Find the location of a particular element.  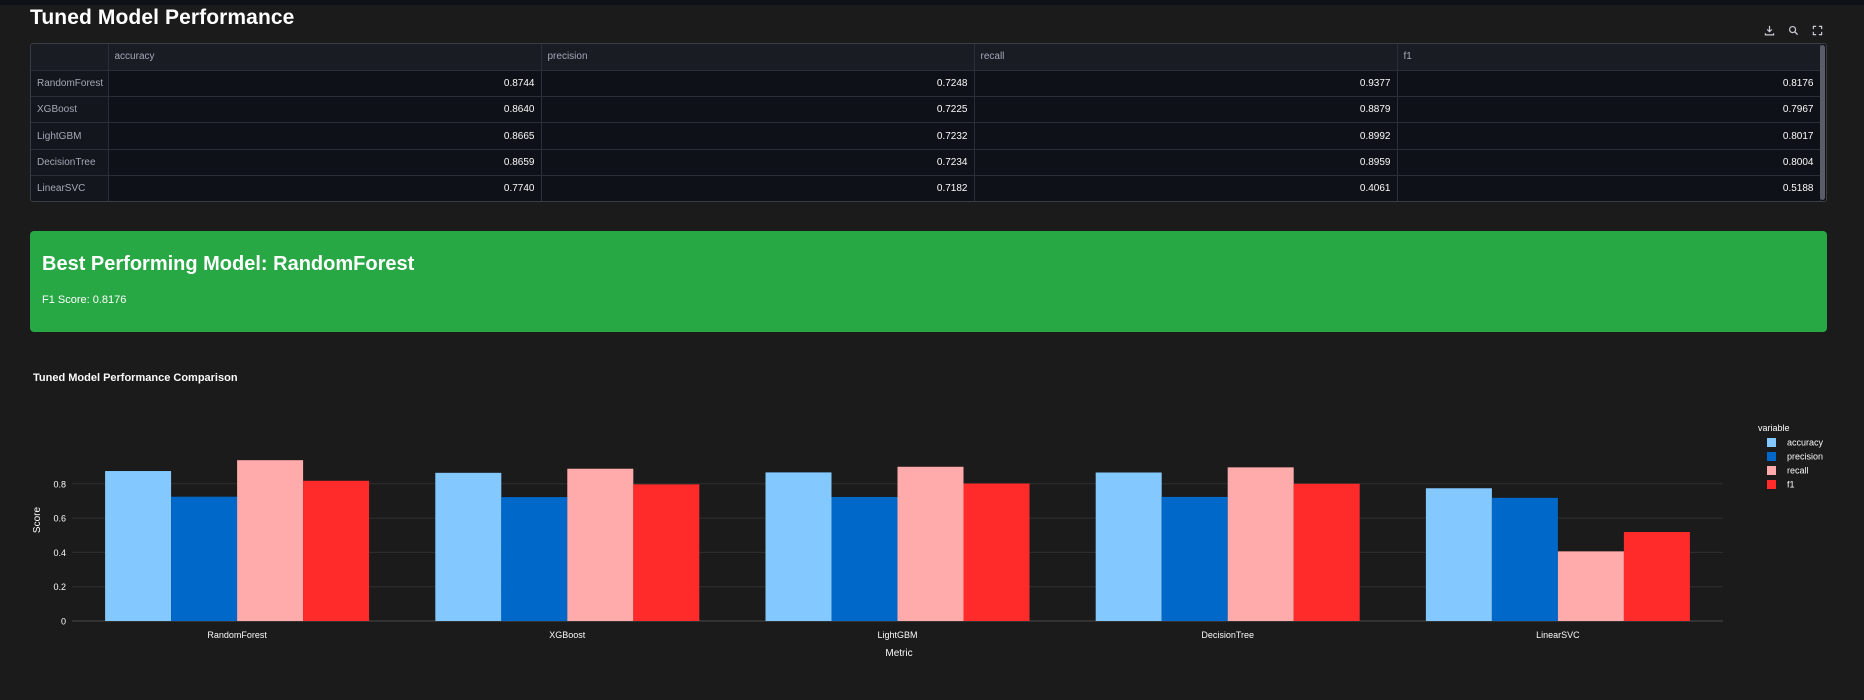

table-row: RandomForest 0.8744 0.7248 0.9377 0.8176 is located at coordinates (926, 84).